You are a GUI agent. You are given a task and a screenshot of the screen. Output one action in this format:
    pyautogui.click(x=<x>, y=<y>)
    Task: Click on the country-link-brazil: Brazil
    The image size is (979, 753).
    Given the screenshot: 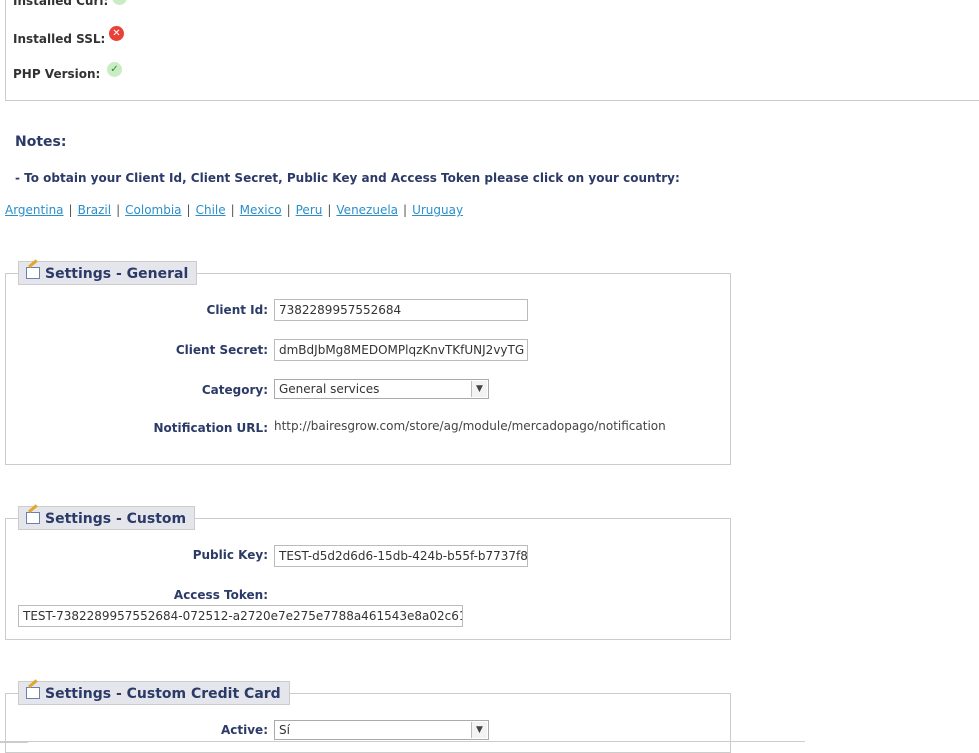 What is the action you would take?
    pyautogui.click(x=95, y=210)
    